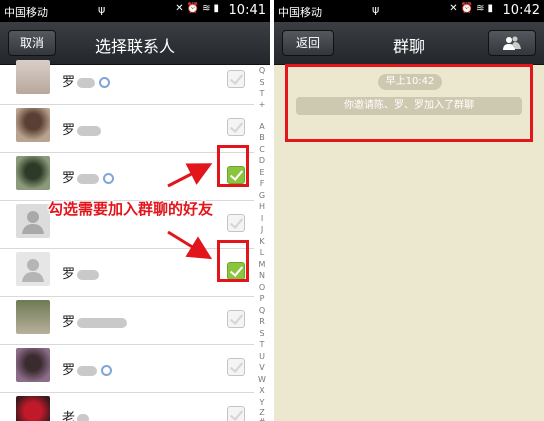  What do you see at coordinates (521, 10) in the screenshot?
I see `clock: 10:42` at bounding box center [521, 10].